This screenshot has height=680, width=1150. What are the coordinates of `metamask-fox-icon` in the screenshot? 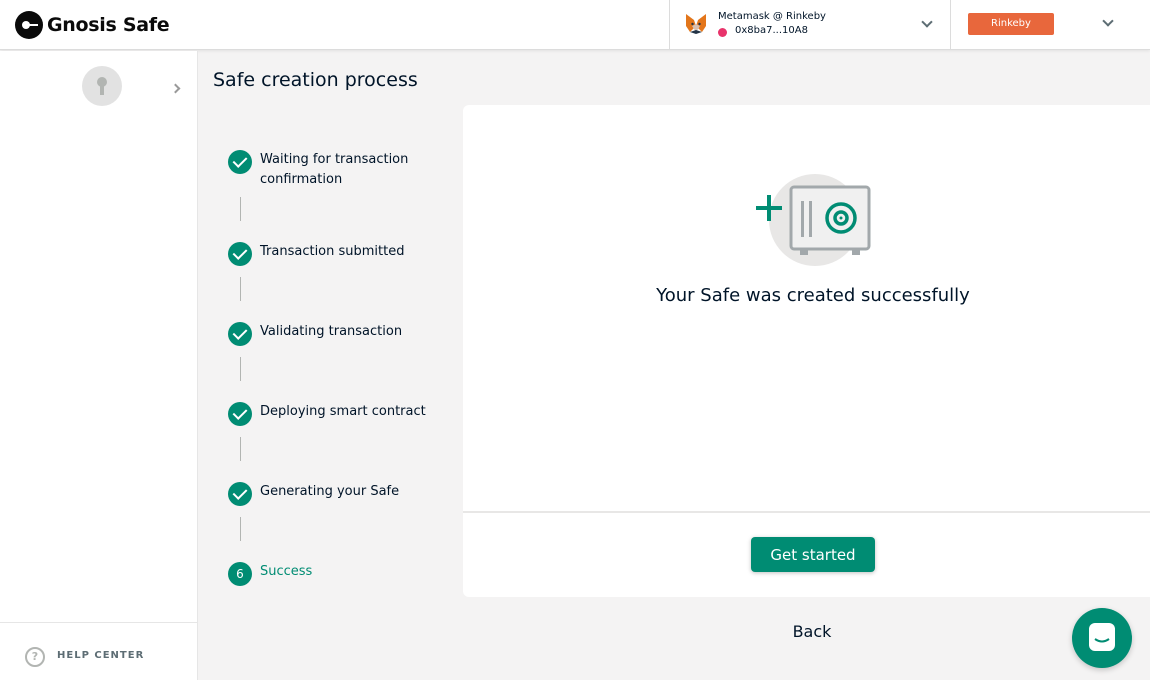 It's located at (696, 24).